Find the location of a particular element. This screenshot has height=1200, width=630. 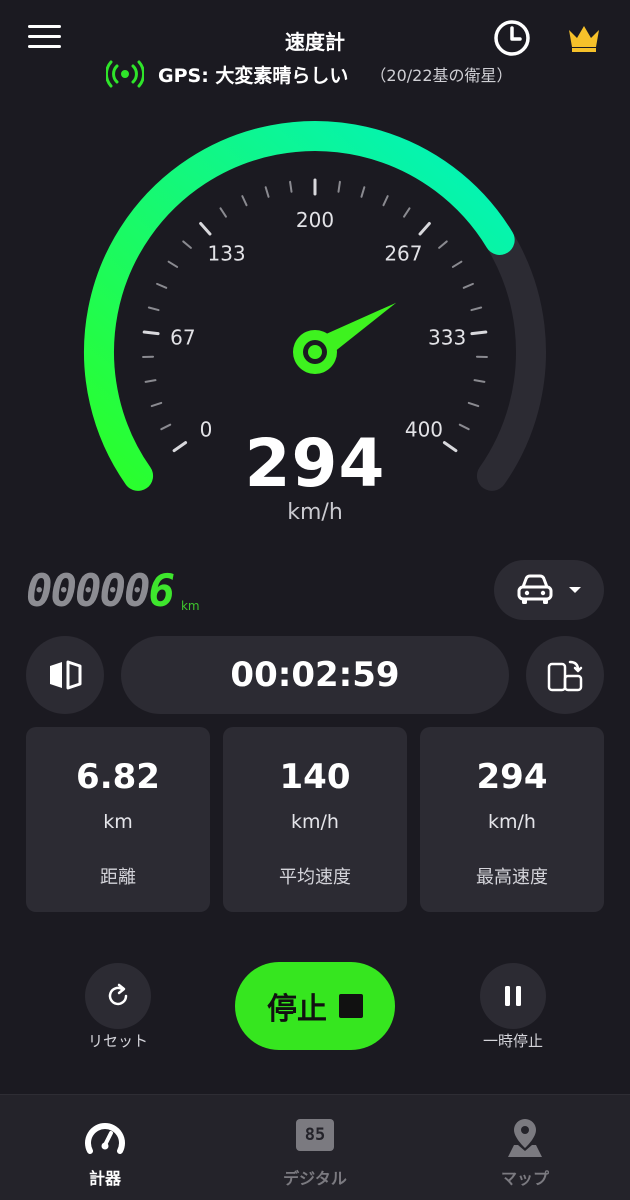

average-speed-value: 140 is located at coordinates (315, 777).